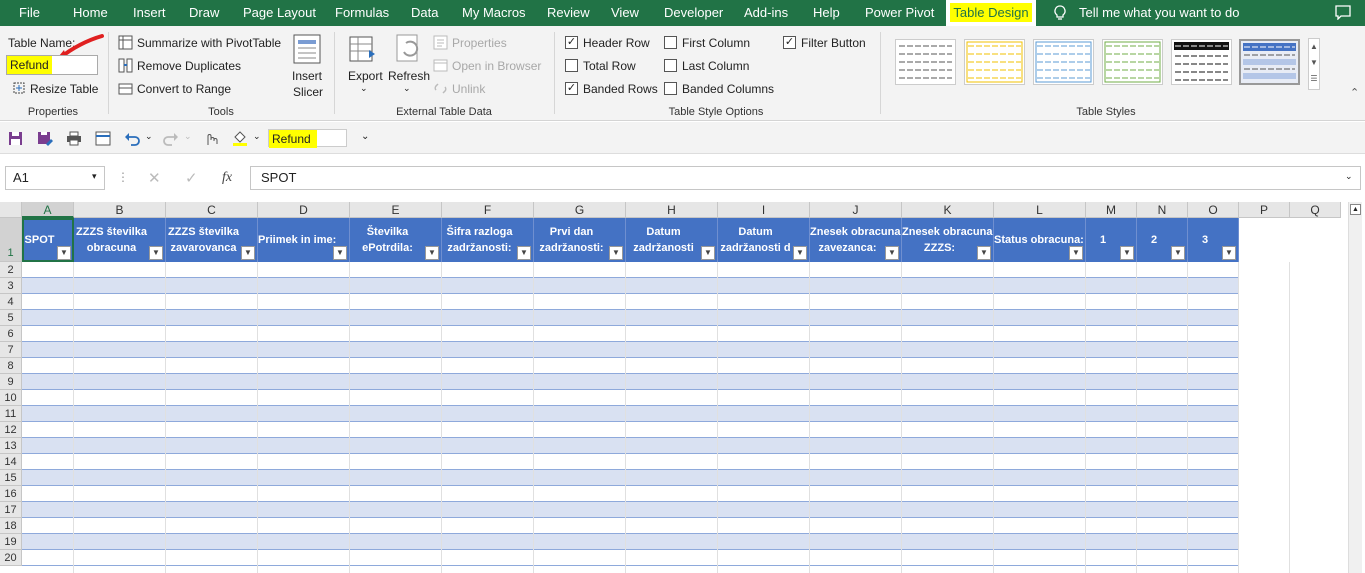 This screenshot has height=573, width=1365. Describe the element at coordinates (1349, 176) in the screenshot. I see `expand-formula-bar-icon: ⌄` at that location.